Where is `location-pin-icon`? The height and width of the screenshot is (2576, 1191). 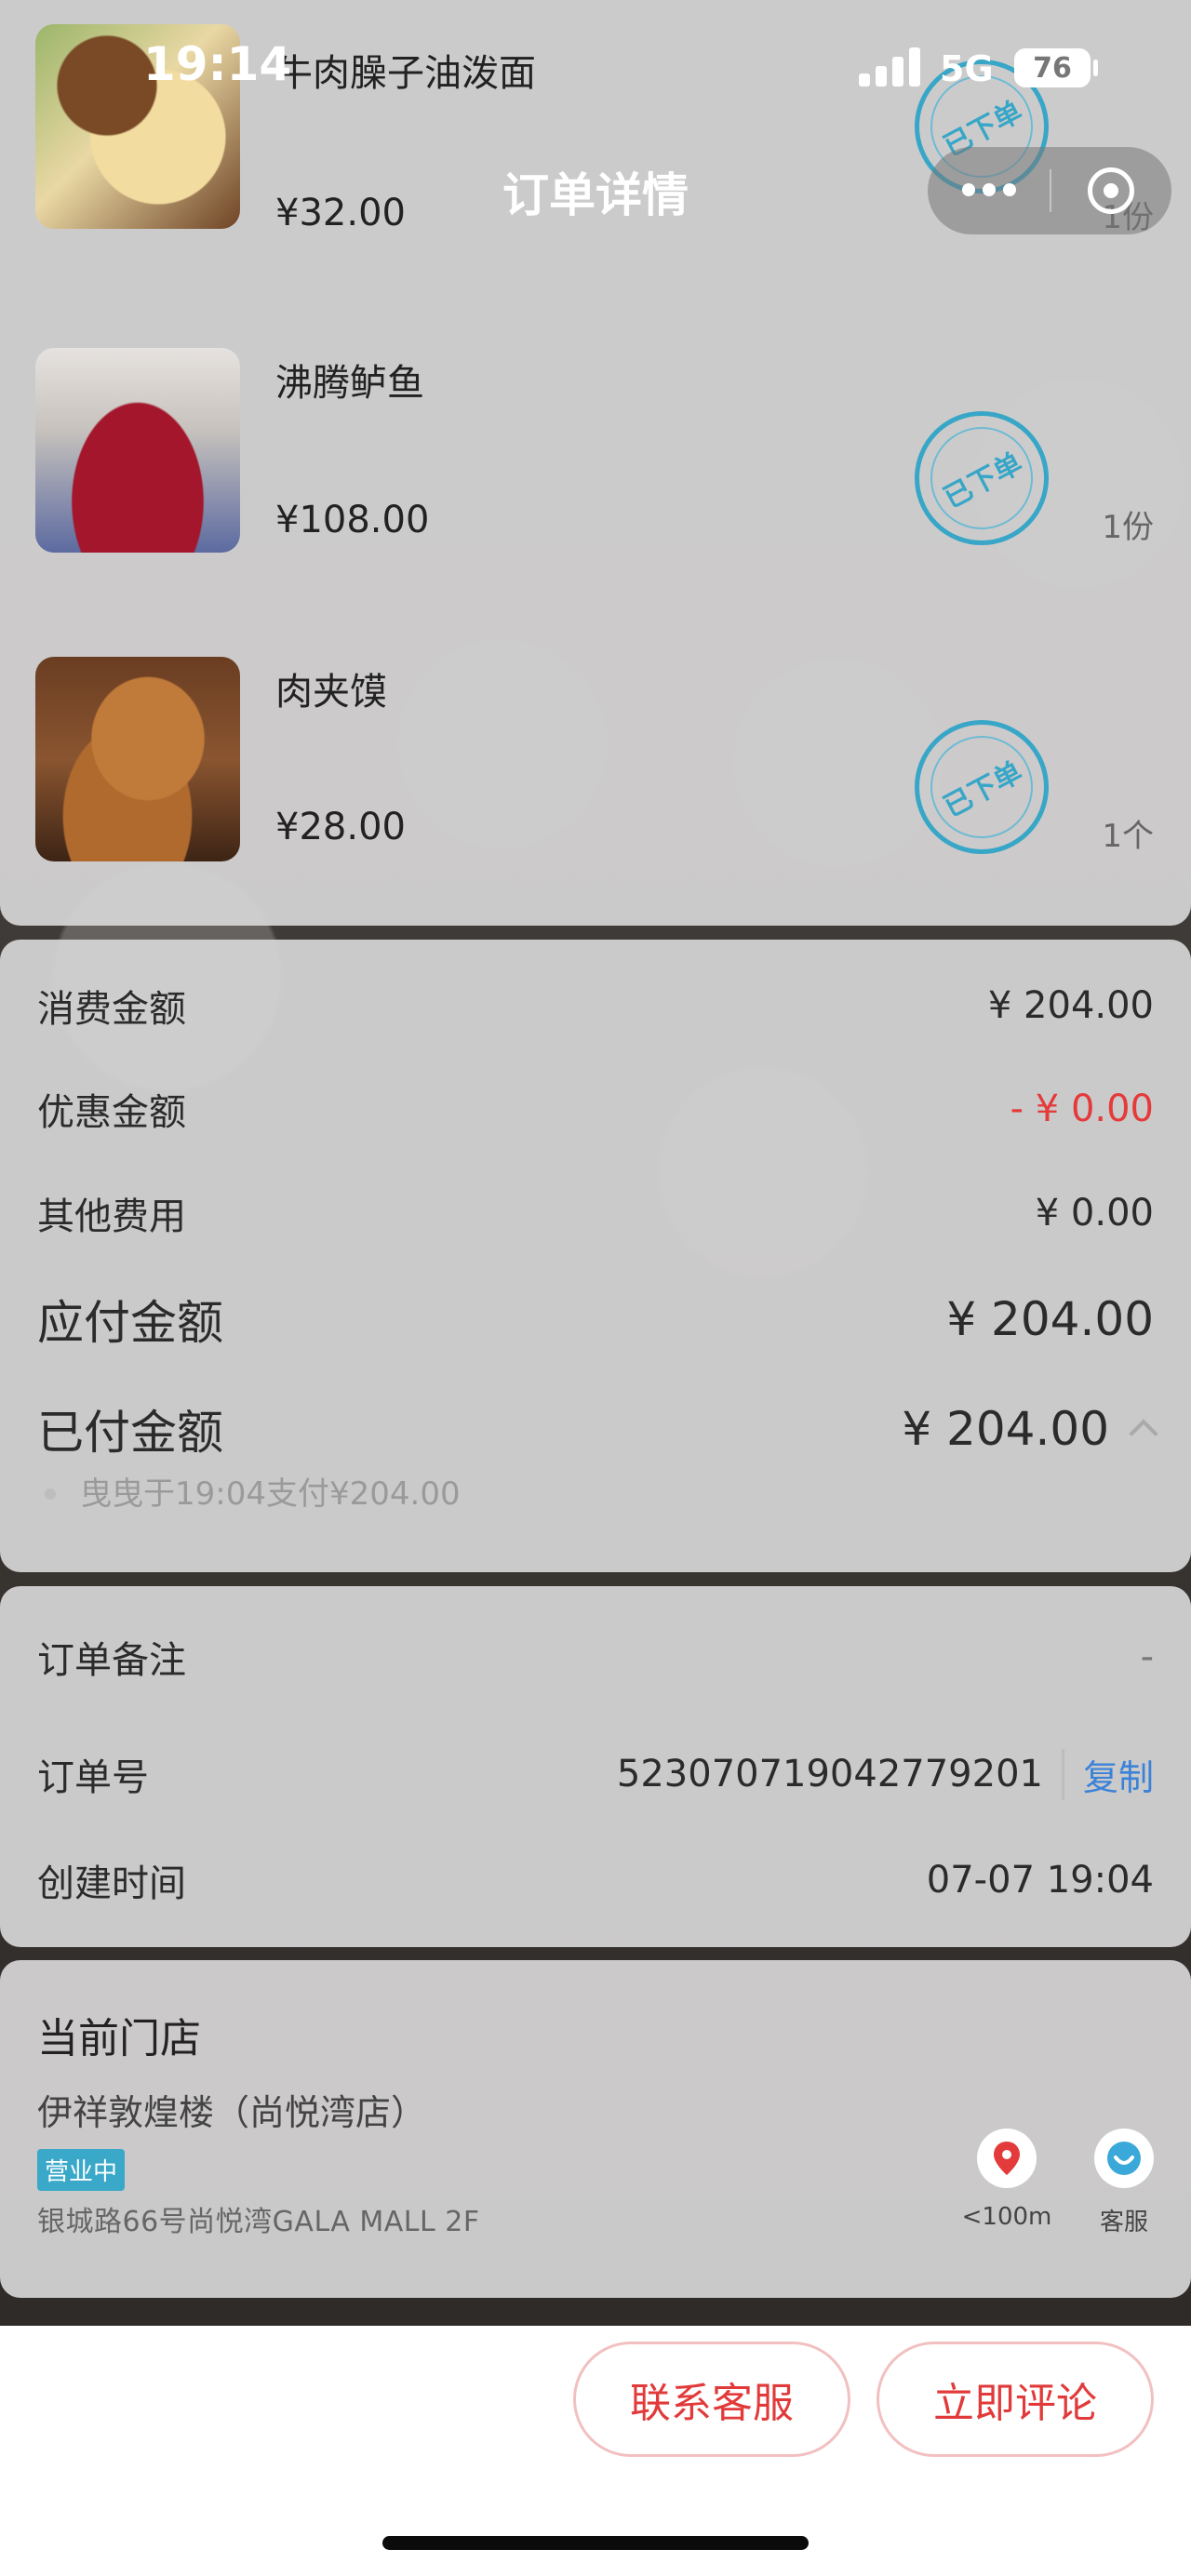 location-pin-icon is located at coordinates (1007, 2158).